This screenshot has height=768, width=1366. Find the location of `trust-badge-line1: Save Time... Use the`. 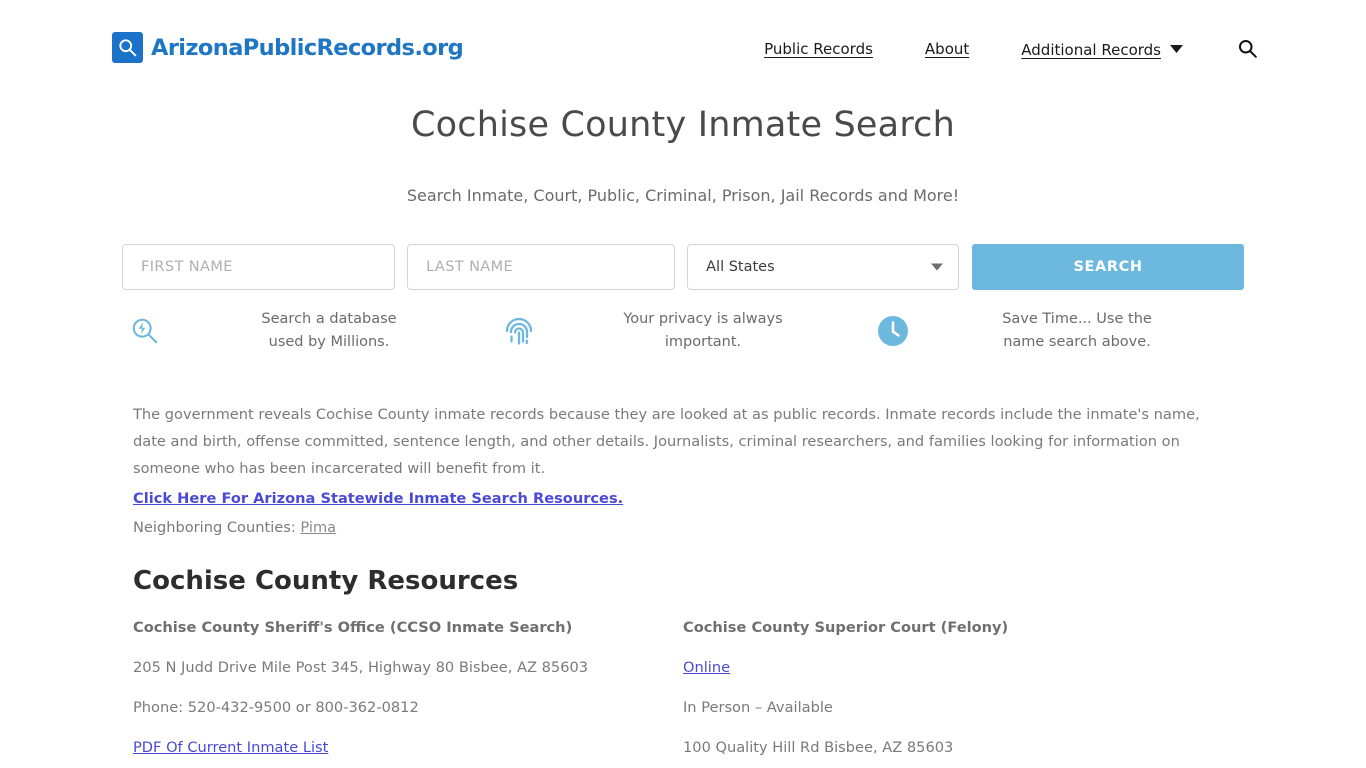

trust-badge-line1: Save Time... Use the is located at coordinates (1077, 319).